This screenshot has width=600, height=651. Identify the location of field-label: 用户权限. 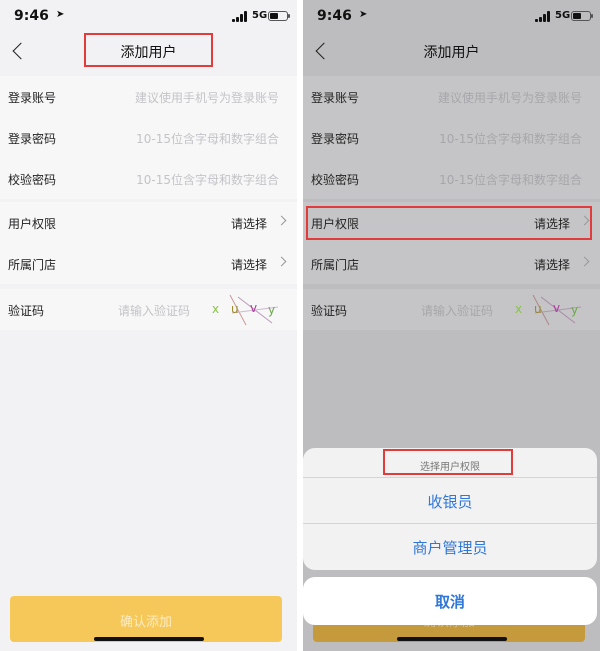
(32, 224).